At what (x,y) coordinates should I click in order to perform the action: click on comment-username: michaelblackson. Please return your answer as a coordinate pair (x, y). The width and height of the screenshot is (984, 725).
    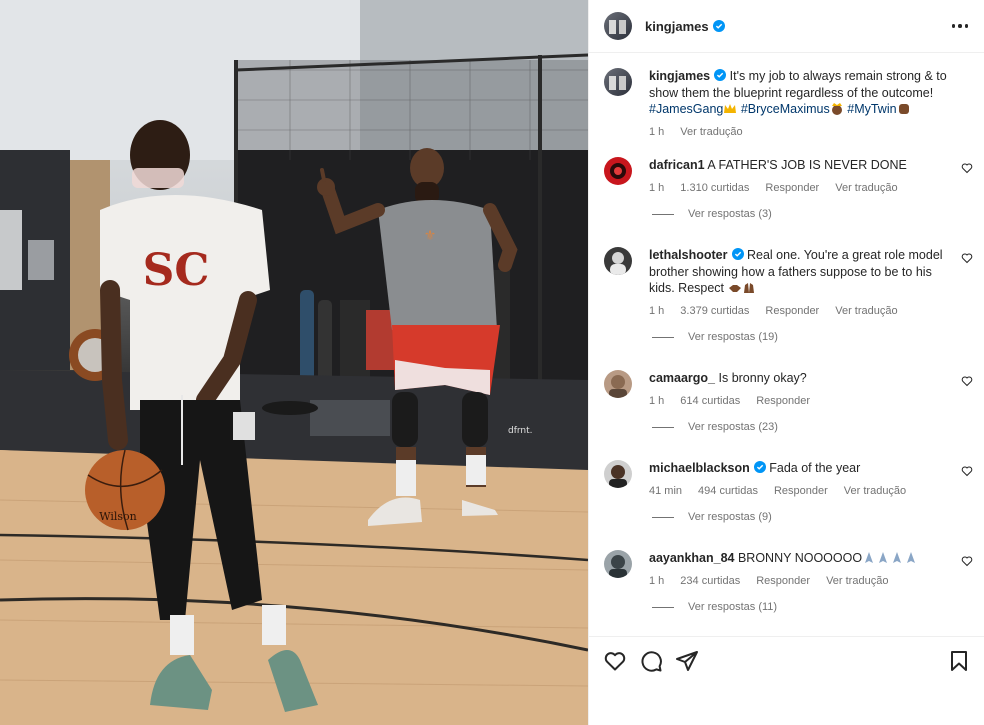
    Looking at the image, I should click on (699, 468).